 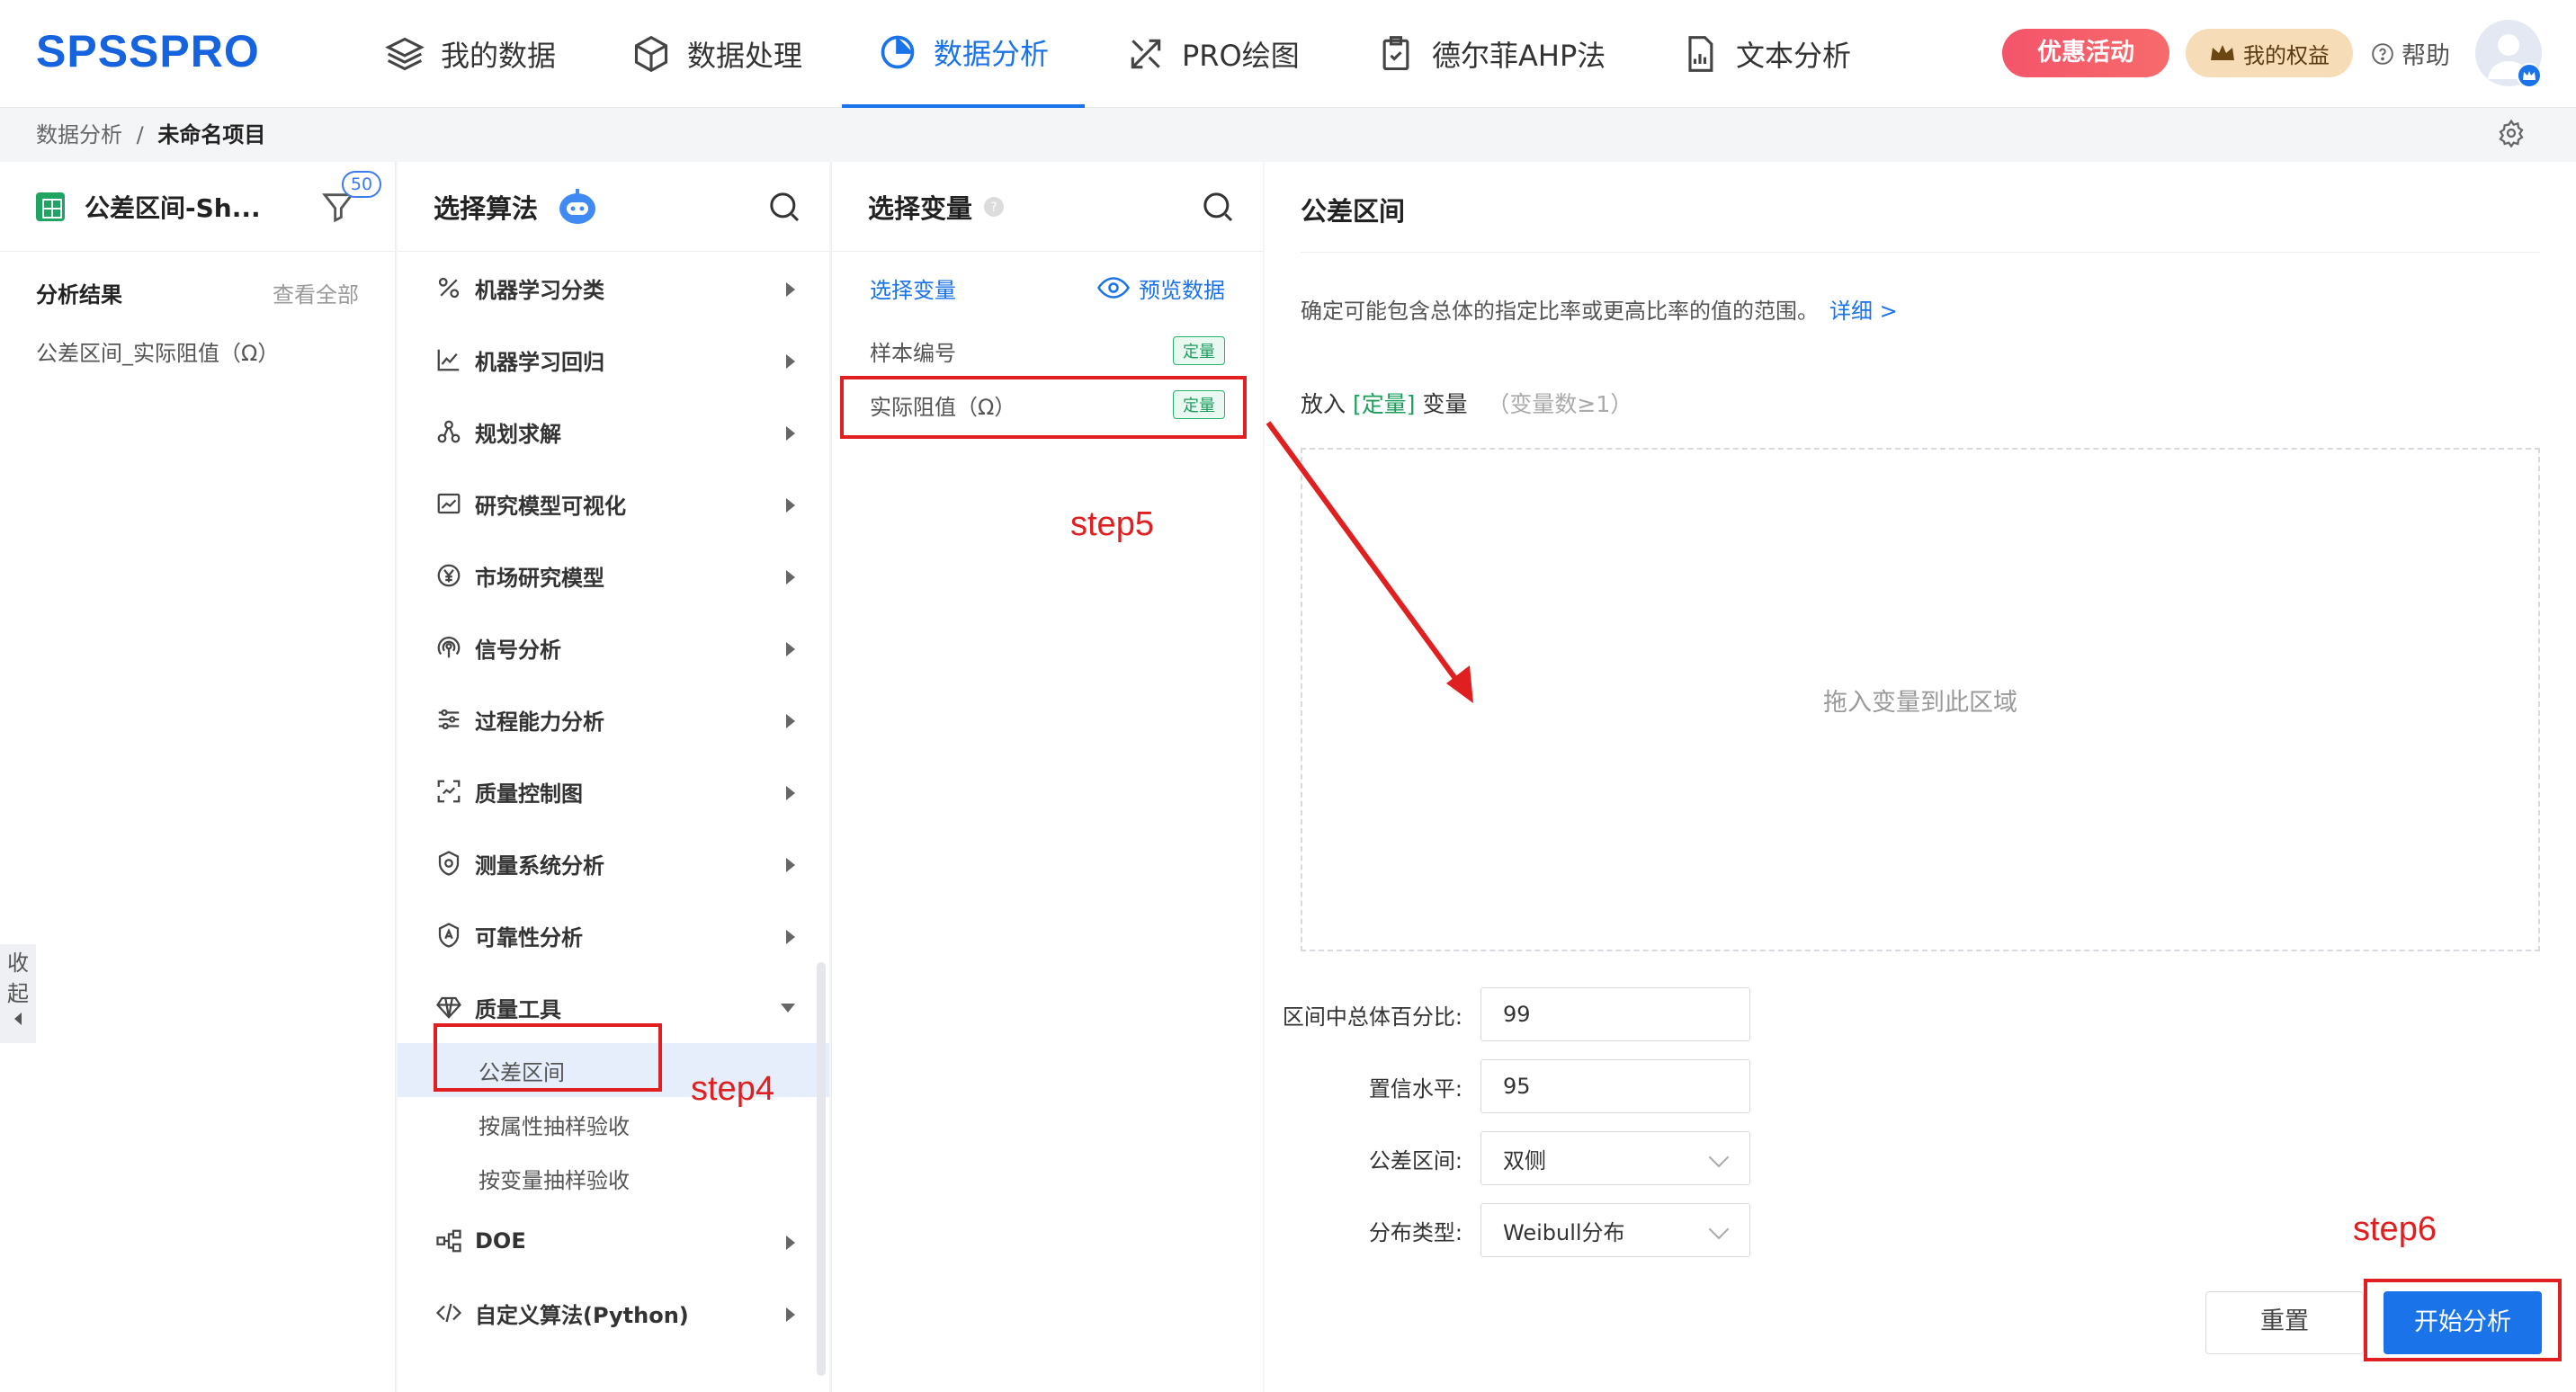 I want to click on algorithm-item-process-capability: 过程能力分析, so click(x=613, y=719).